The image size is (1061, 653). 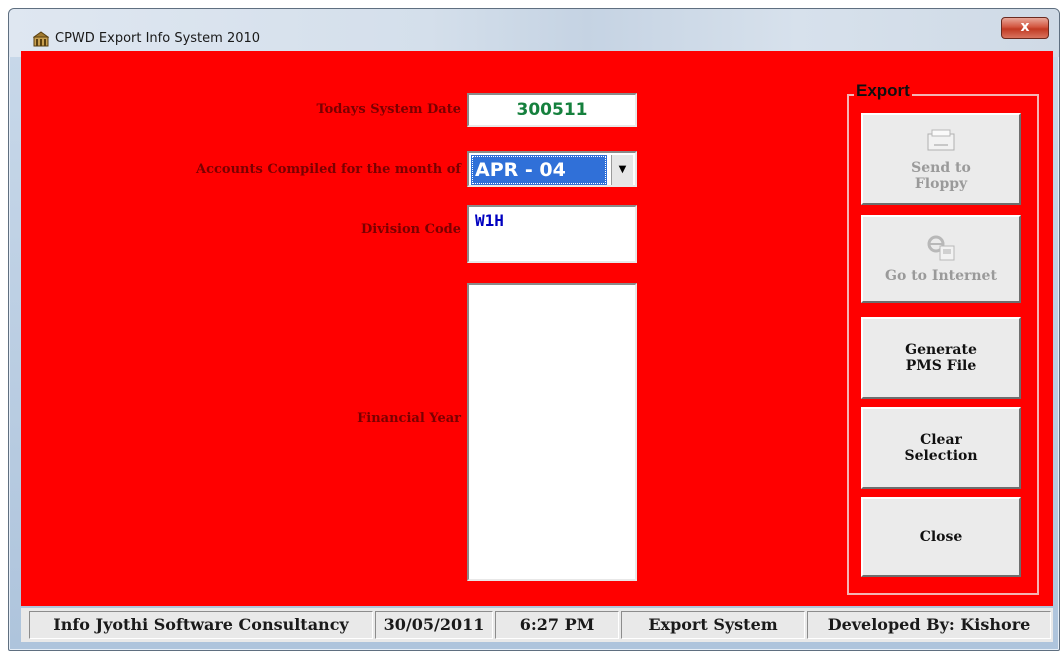 I want to click on month-selected-value: APR - 04, so click(x=539, y=170).